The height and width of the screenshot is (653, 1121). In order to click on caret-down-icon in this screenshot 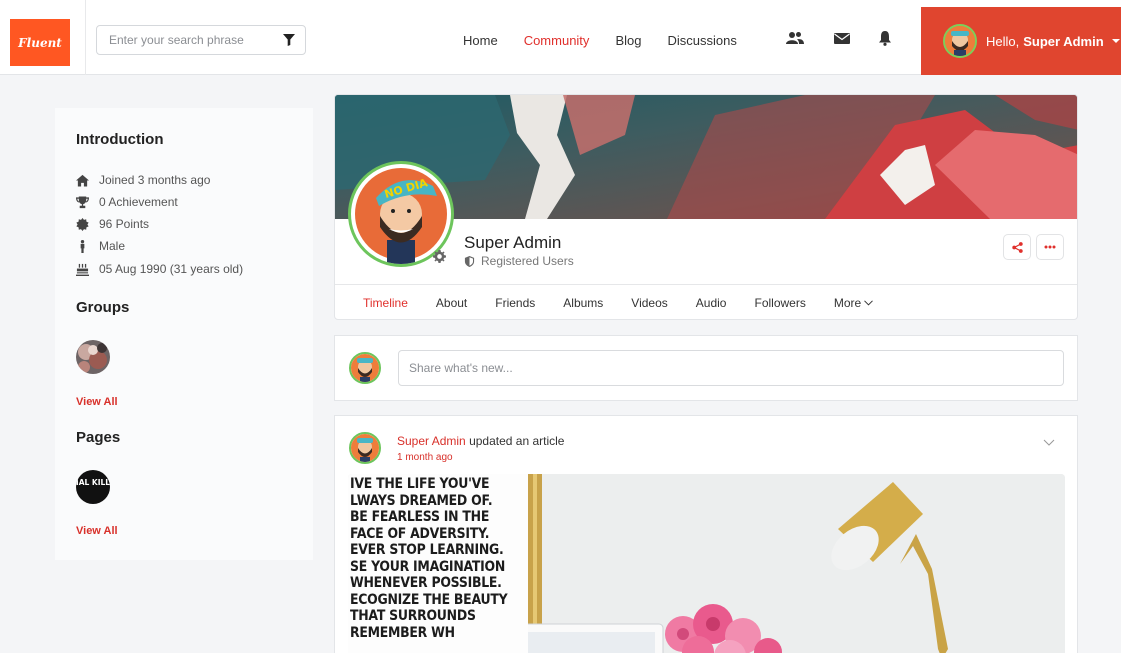, I will do `click(1115, 41)`.